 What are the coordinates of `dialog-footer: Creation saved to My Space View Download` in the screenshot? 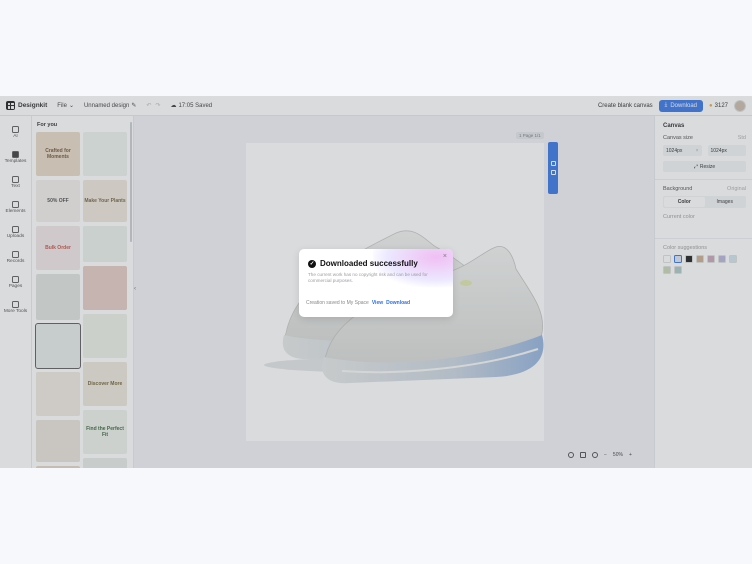 It's located at (358, 303).